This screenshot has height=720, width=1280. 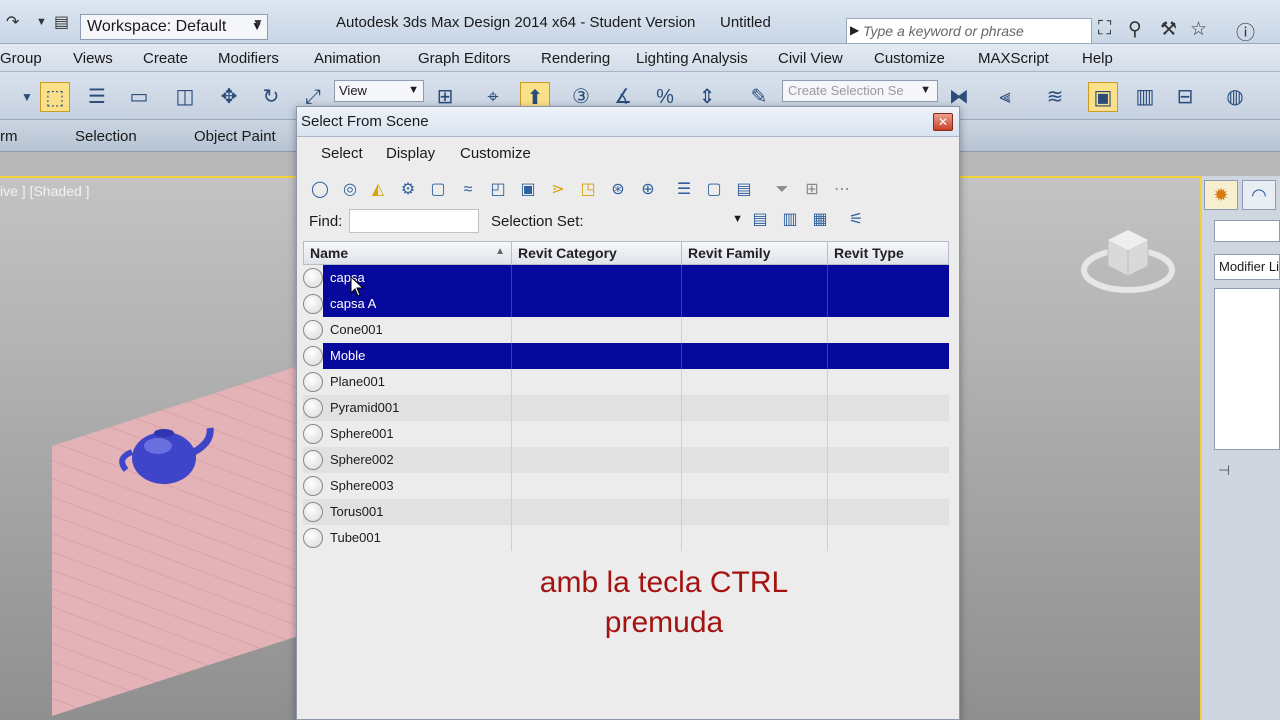 What do you see at coordinates (1235, 97) in the screenshot?
I see `material-editor-icon: ◍` at bounding box center [1235, 97].